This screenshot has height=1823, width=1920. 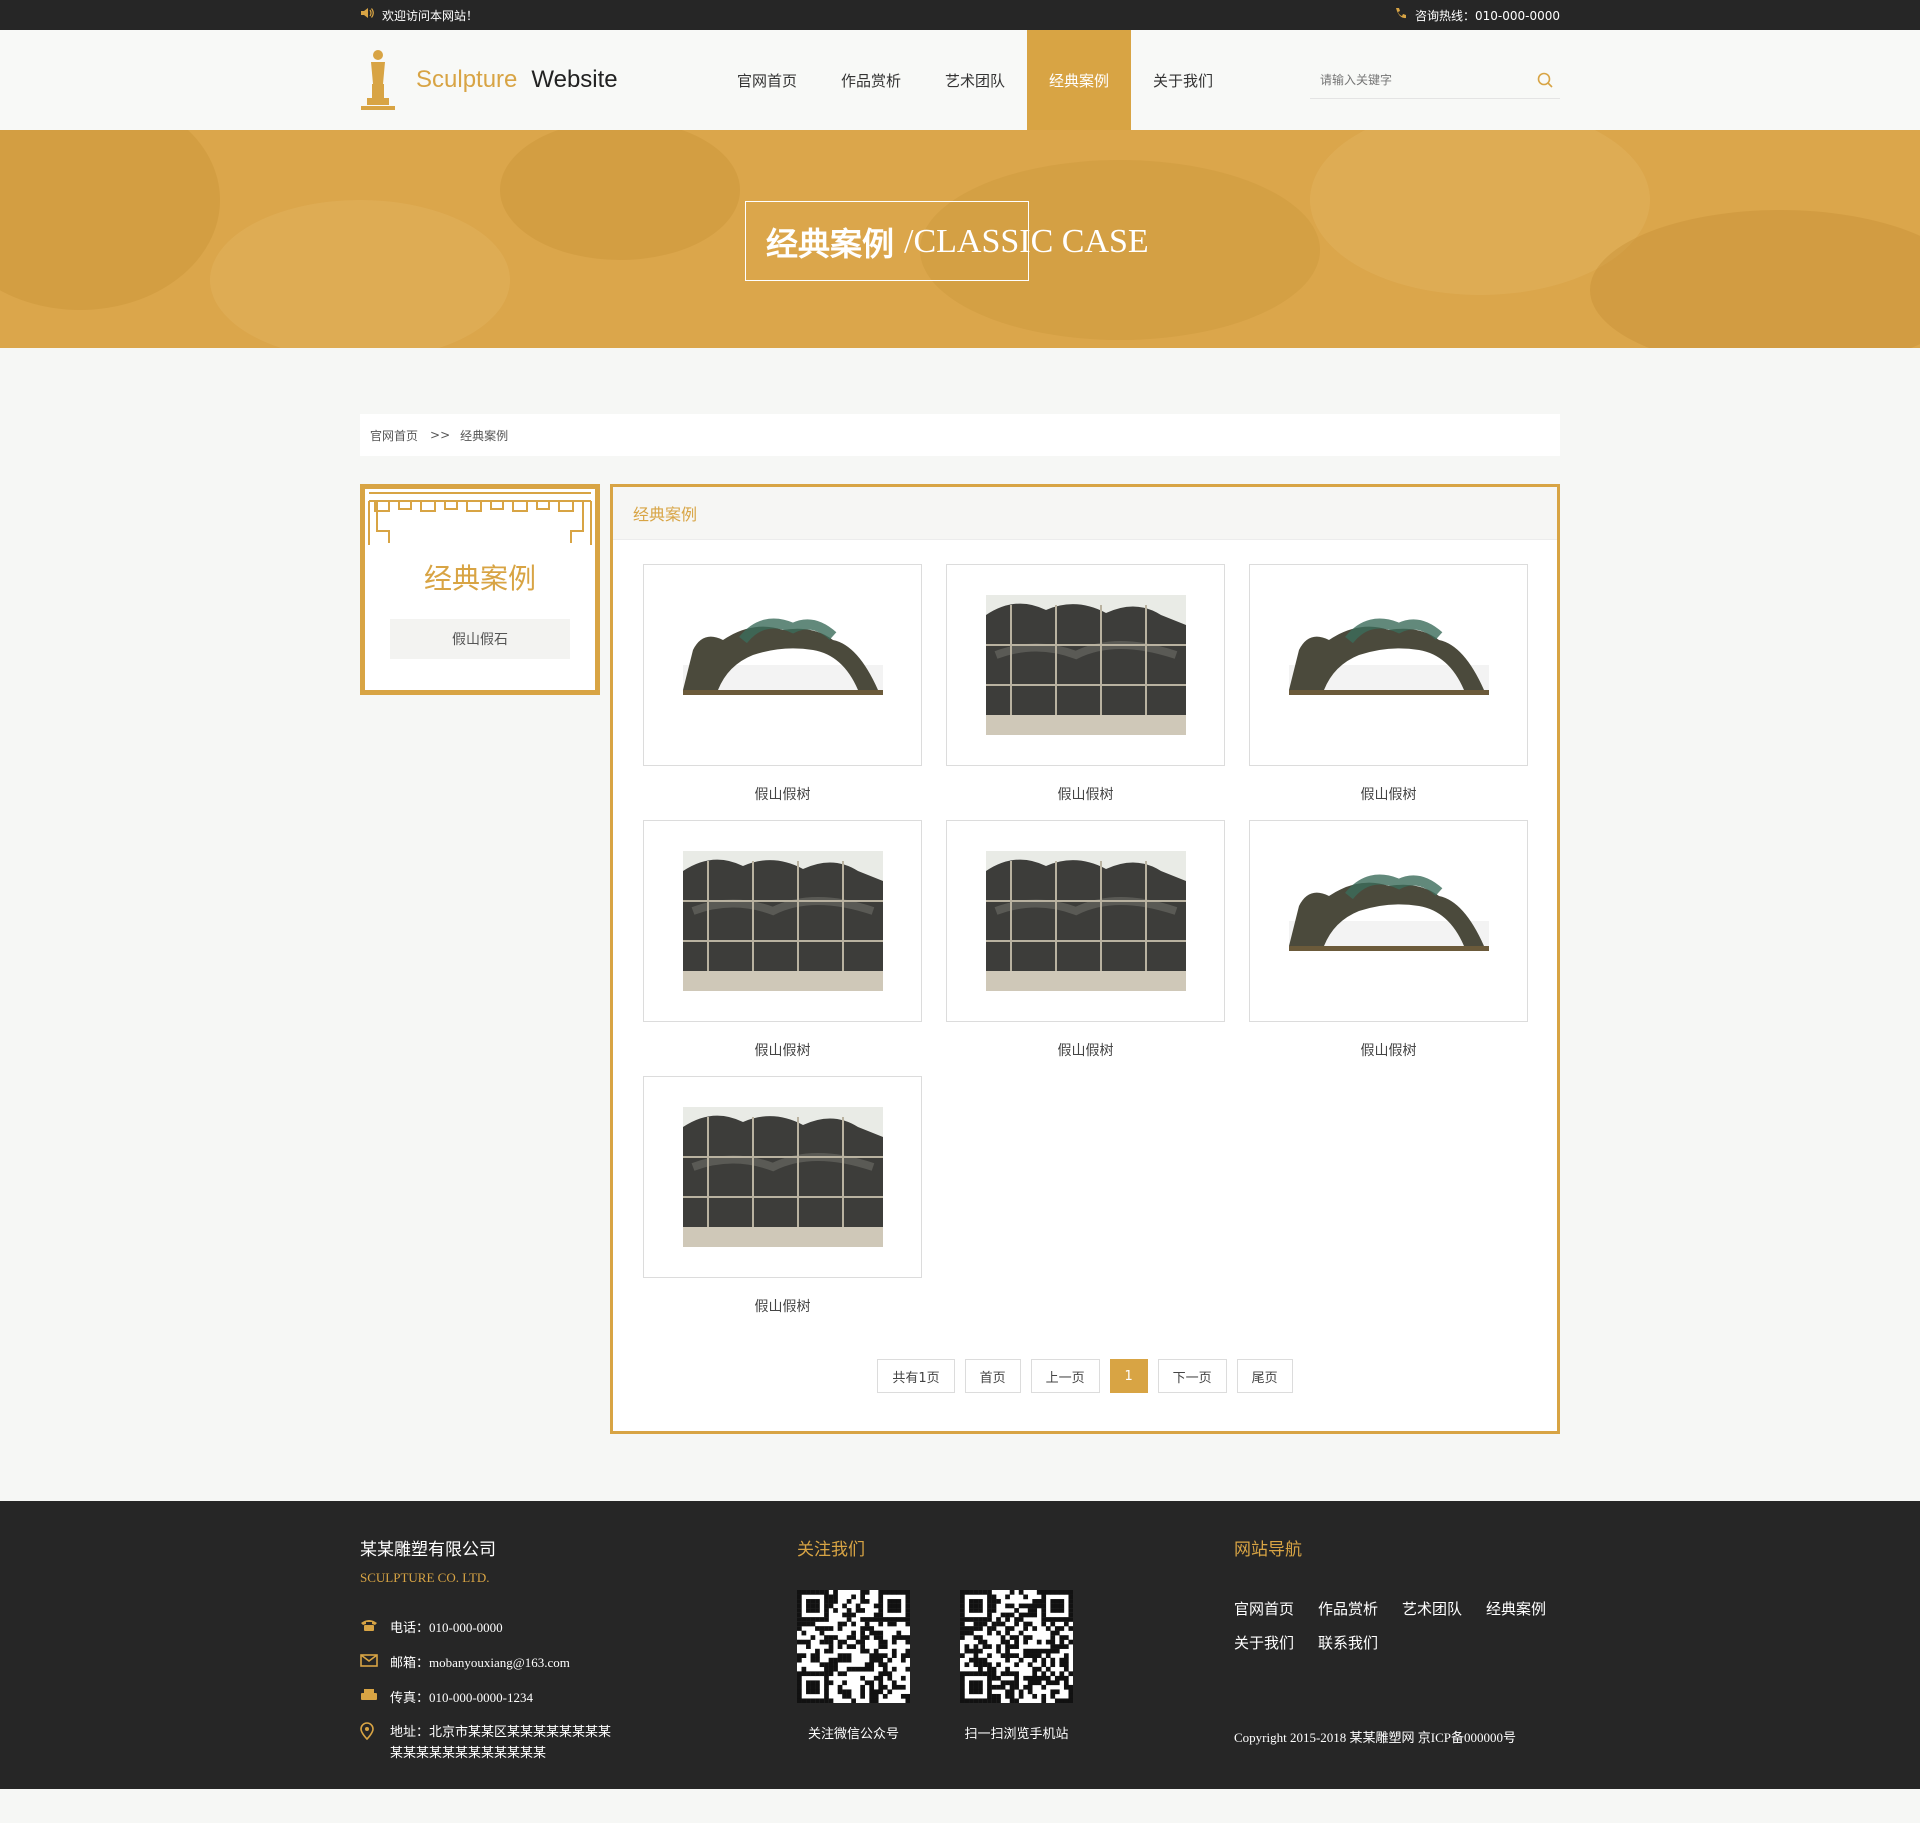 I want to click on footer-phone: 电话： 010-000-0000, so click(x=525, y=1628).